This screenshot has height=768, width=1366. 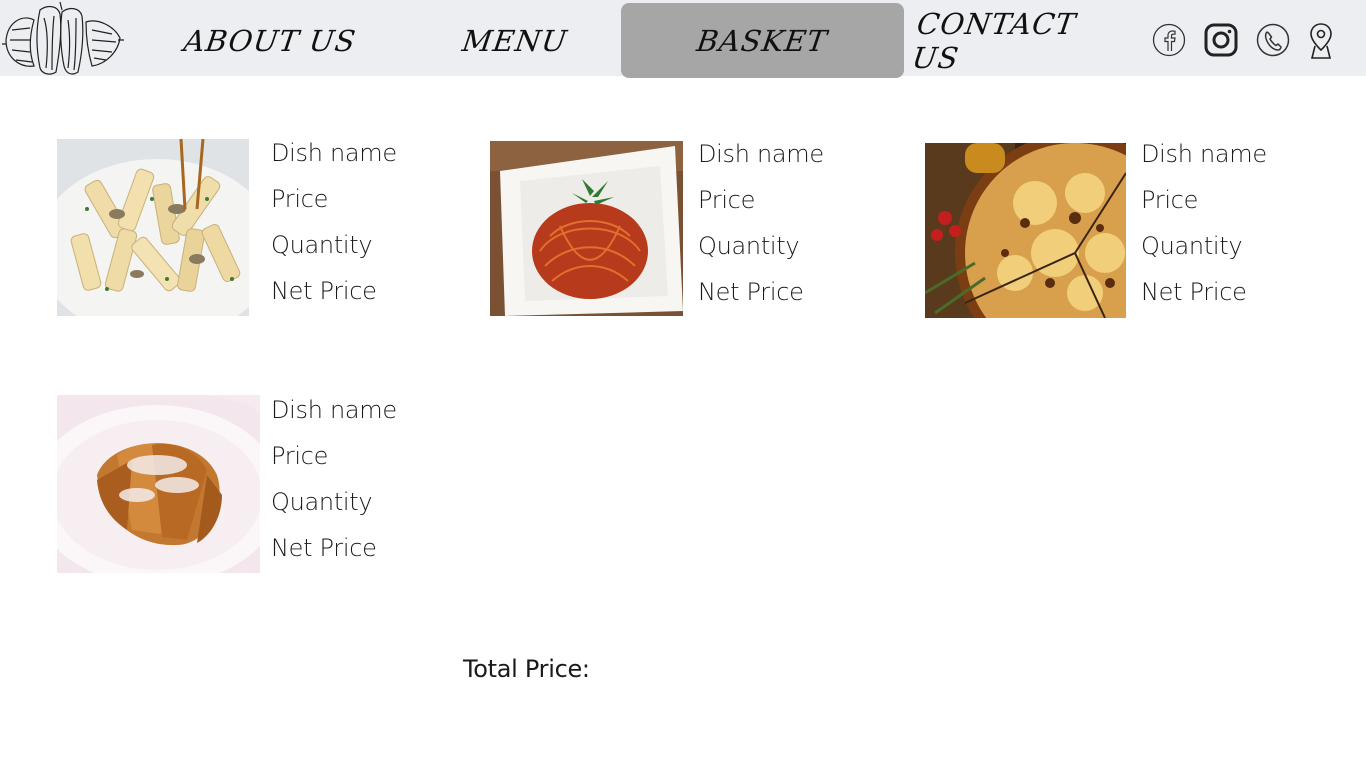 What do you see at coordinates (62, 39) in the screenshot?
I see `restaurant-logo` at bounding box center [62, 39].